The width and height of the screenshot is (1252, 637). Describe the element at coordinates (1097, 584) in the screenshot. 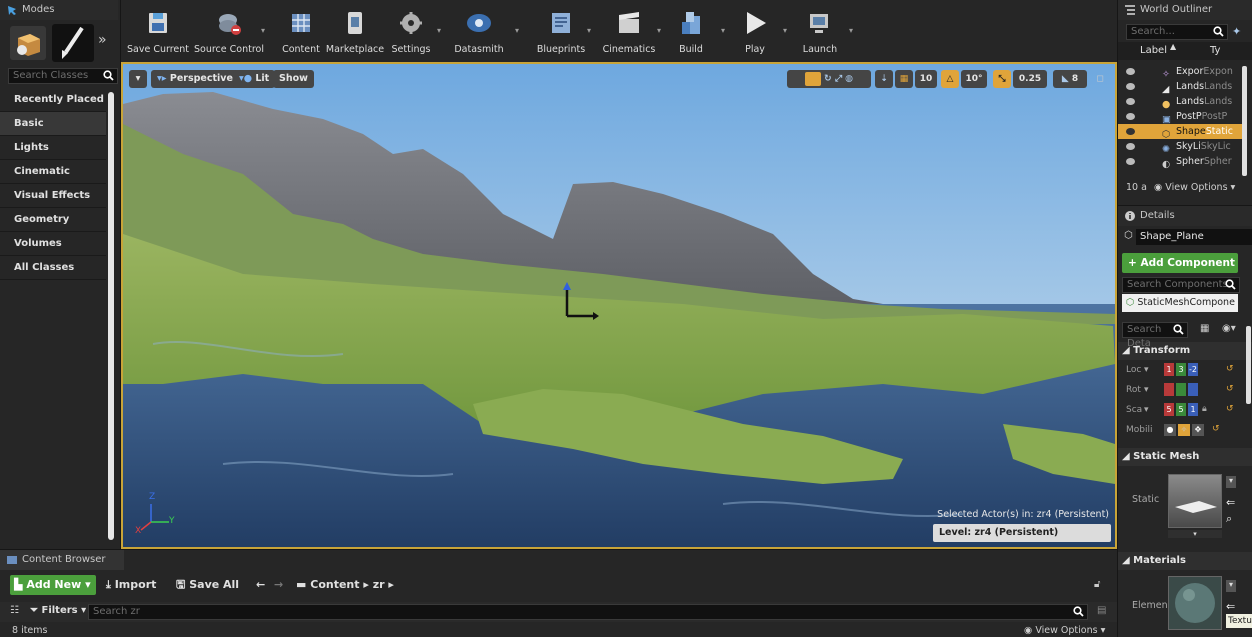

I see `lock-icon: 🔓︎` at that location.